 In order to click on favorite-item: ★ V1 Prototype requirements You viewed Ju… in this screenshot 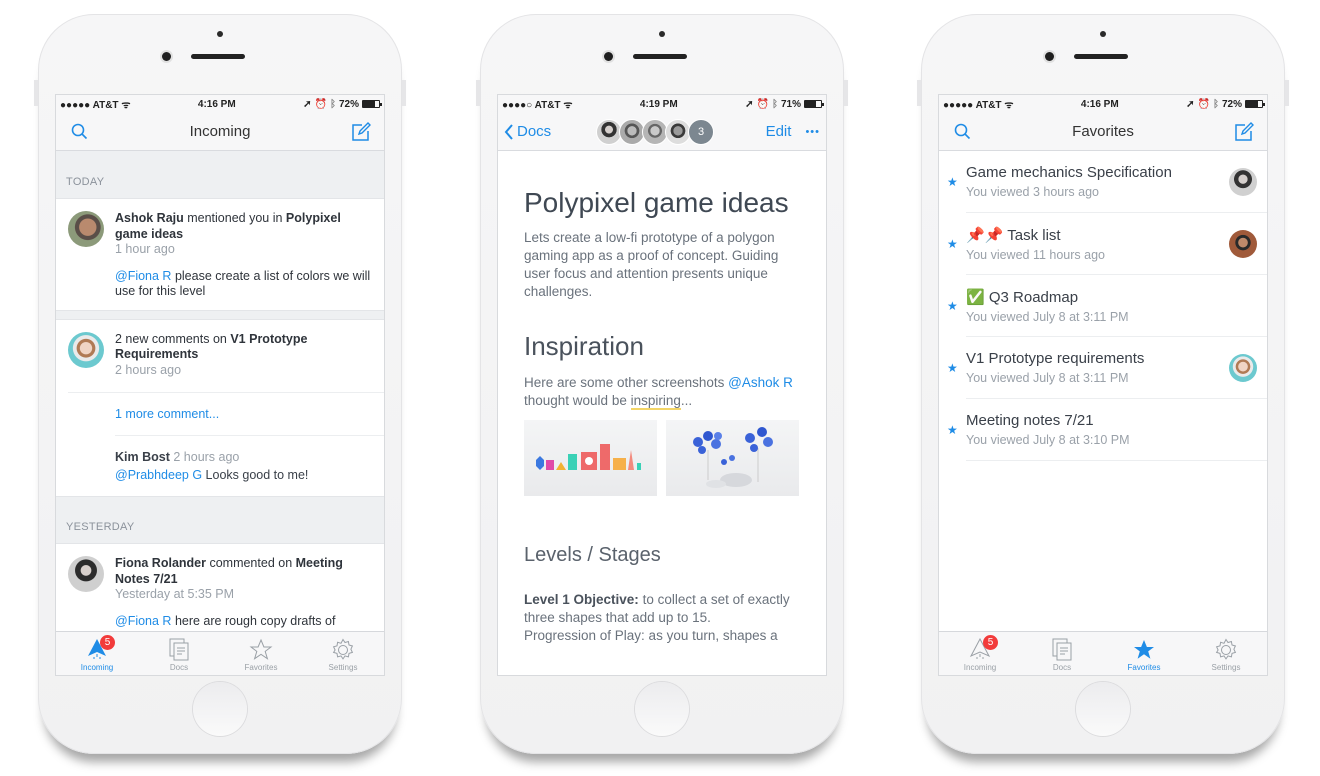, I will do `click(1103, 368)`.